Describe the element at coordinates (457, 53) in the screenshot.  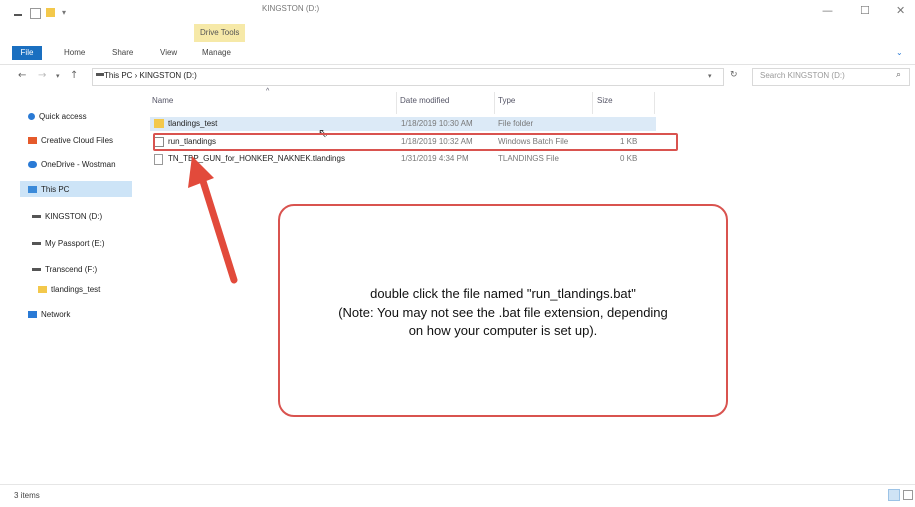
I see `ribbon-tabs: File Home Share View Manage ⌄` at that location.